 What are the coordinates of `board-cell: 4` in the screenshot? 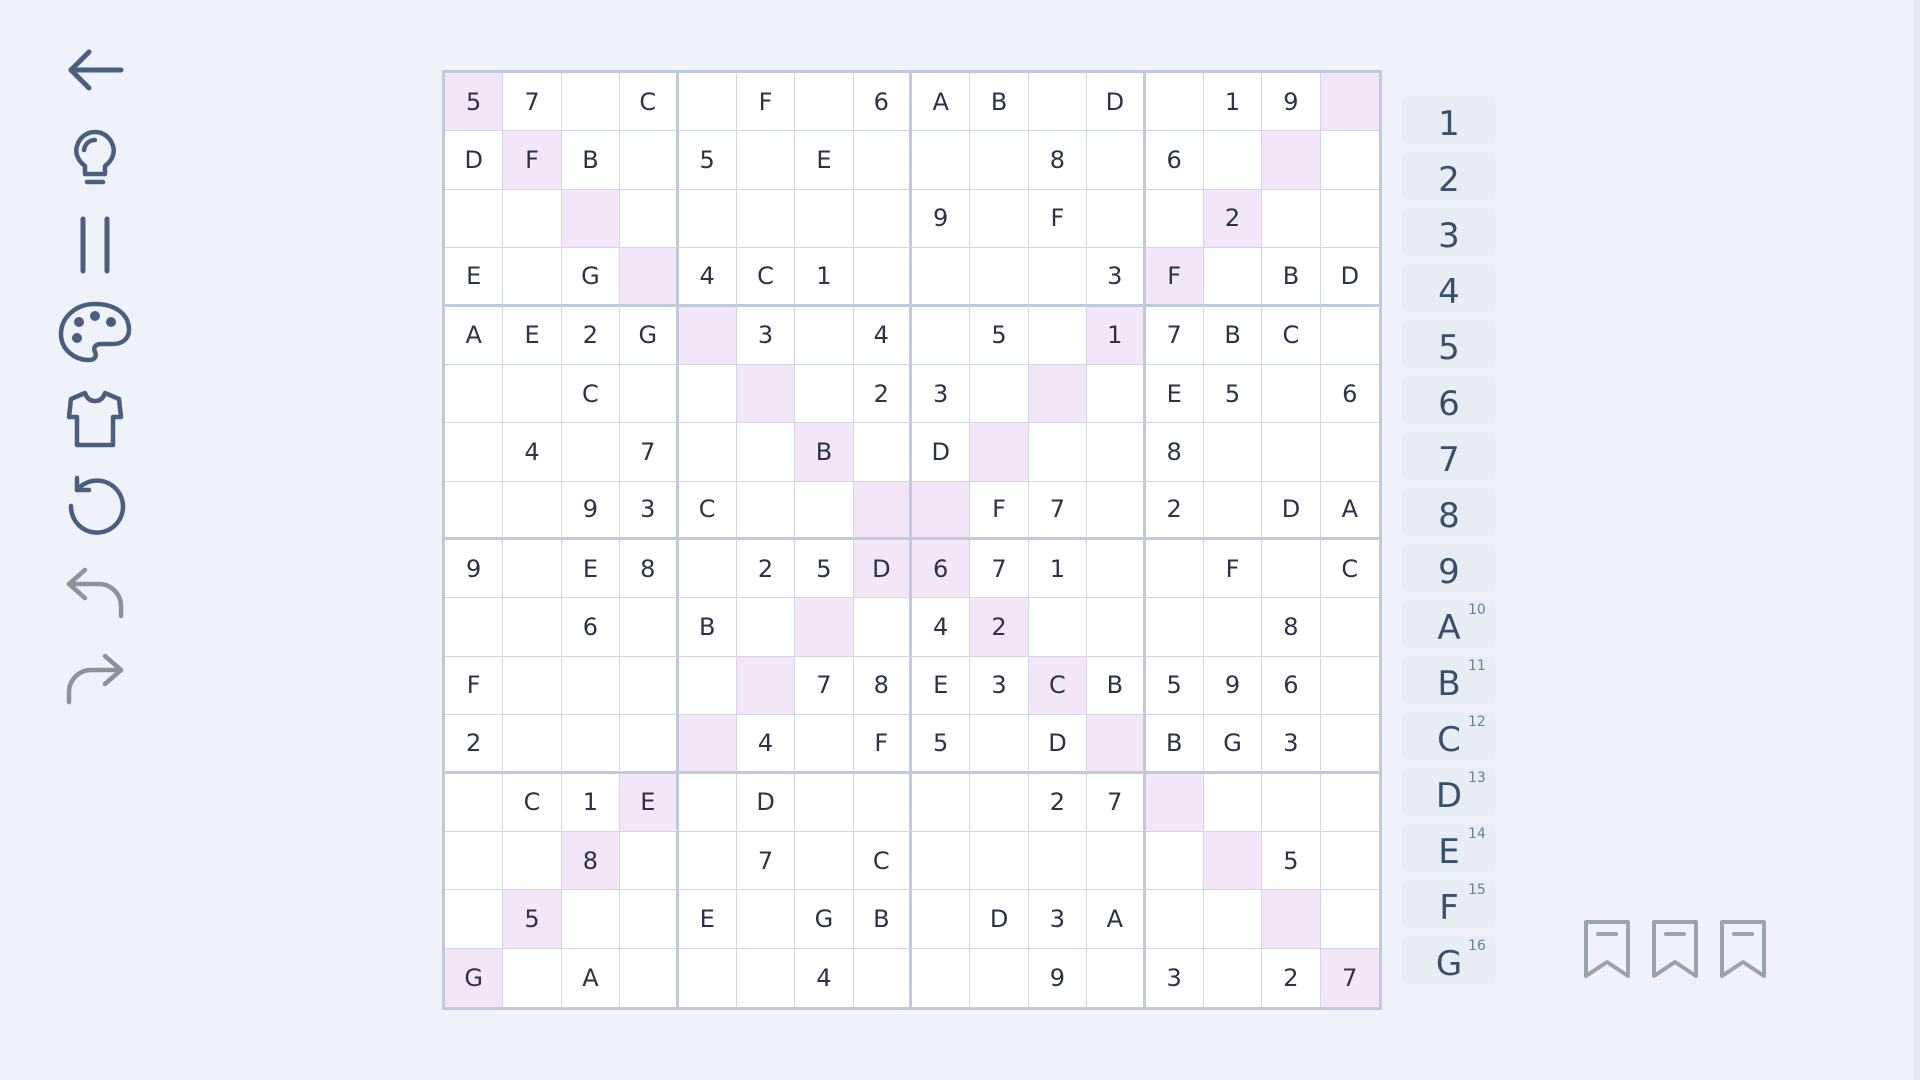 It's located at (824, 977).